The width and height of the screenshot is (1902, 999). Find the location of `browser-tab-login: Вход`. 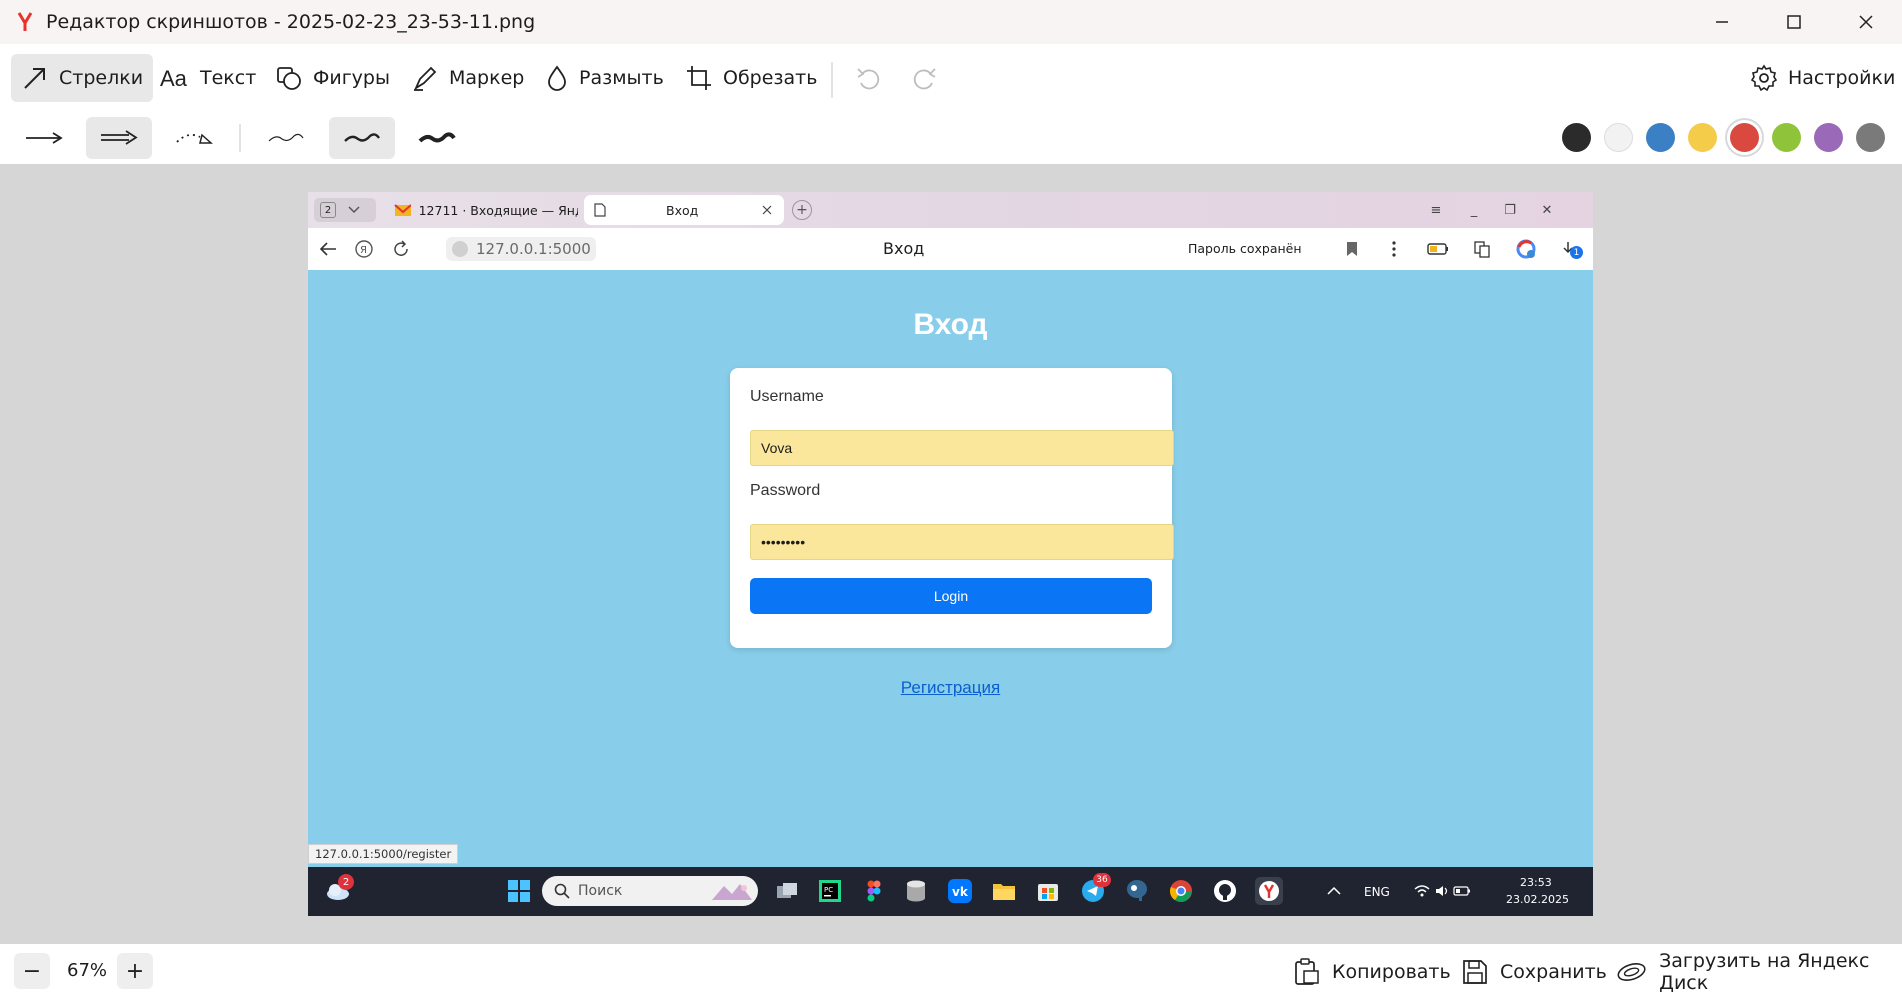

browser-tab-login: Вход is located at coordinates (684, 210).